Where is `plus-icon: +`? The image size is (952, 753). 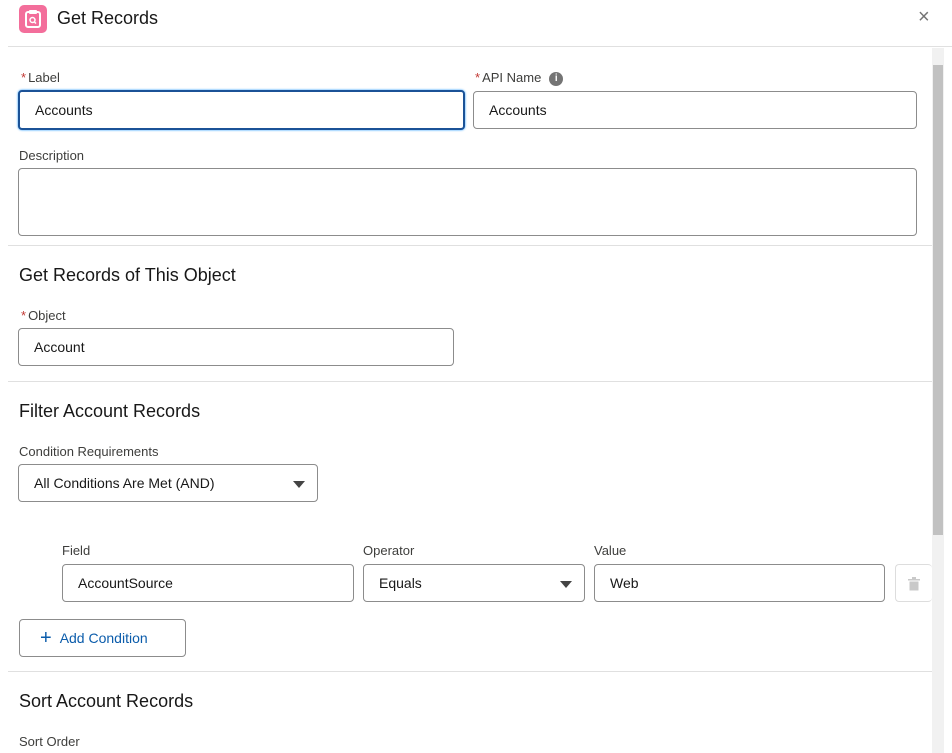 plus-icon: + is located at coordinates (46, 637).